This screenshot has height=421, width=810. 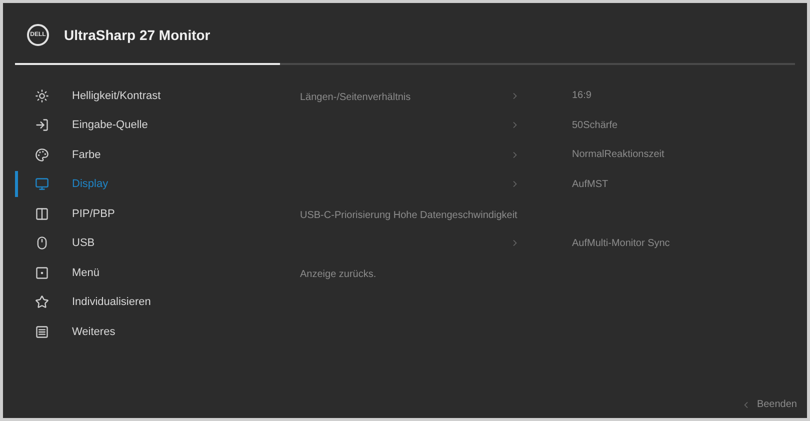 I want to click on setting-label: Anzeige zurücks., so click(x=338, y=274).